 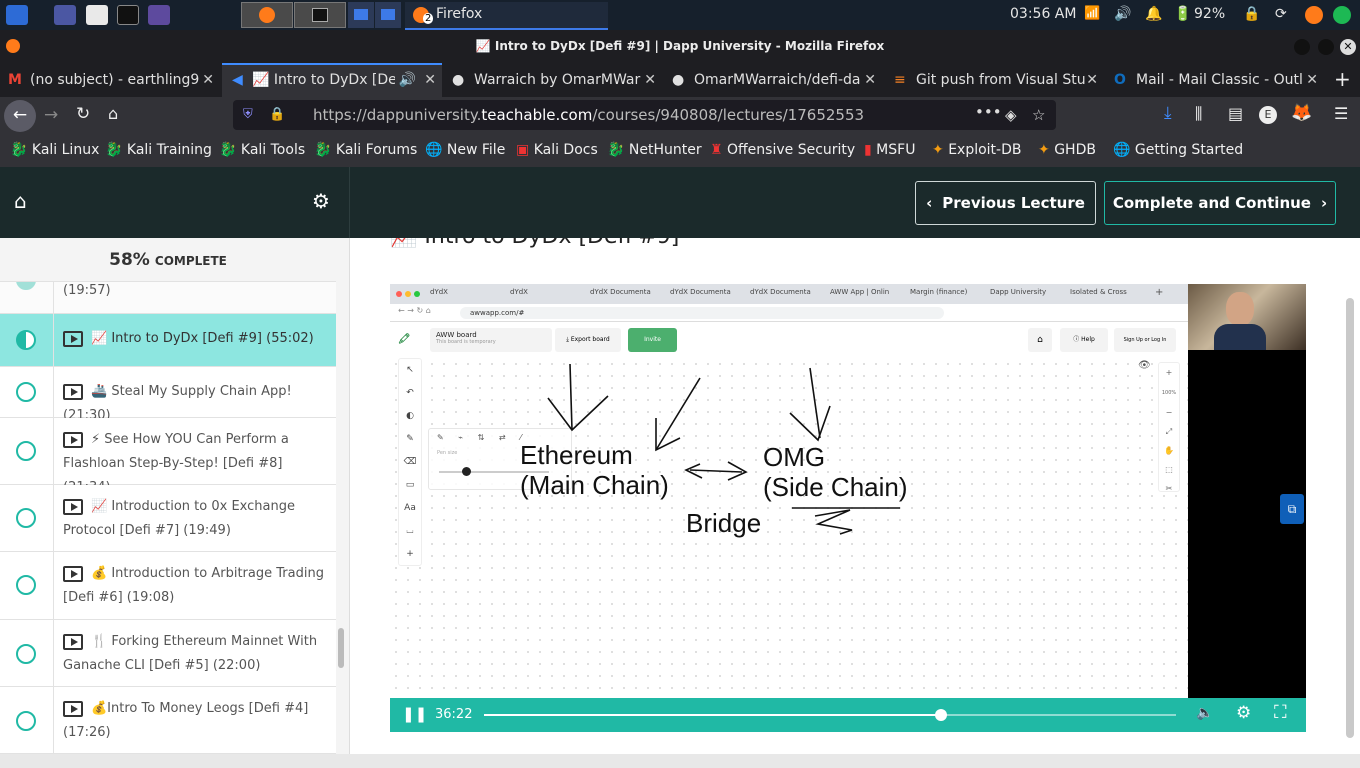 What do you see at coordinates (110, 80) in the screenshot?
I see `tab-gmail: M (no subject) - earthling9 ✕` at bounding box center [110, 80].